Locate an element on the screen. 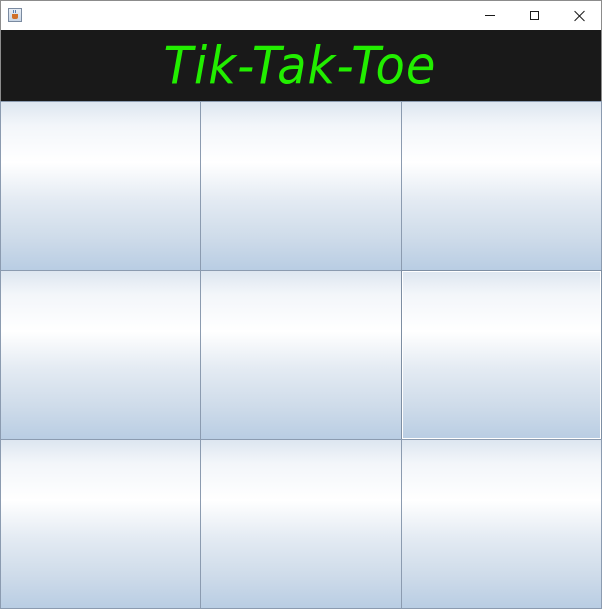 The width and height of the screenshot is (602, 609). game-title: Tik-Tak-Toe is located at coordinates (300, 66).